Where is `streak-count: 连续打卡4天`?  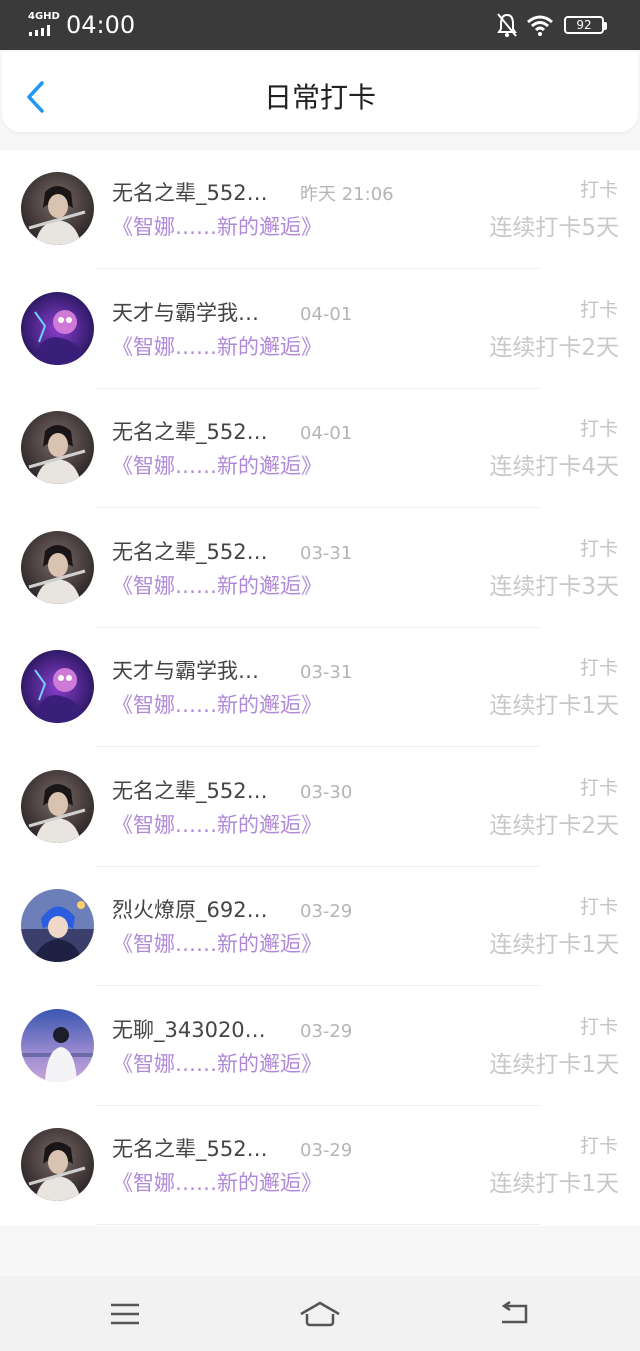
streak-count: 连续打卡4天 is located at coordinates (554, 467).